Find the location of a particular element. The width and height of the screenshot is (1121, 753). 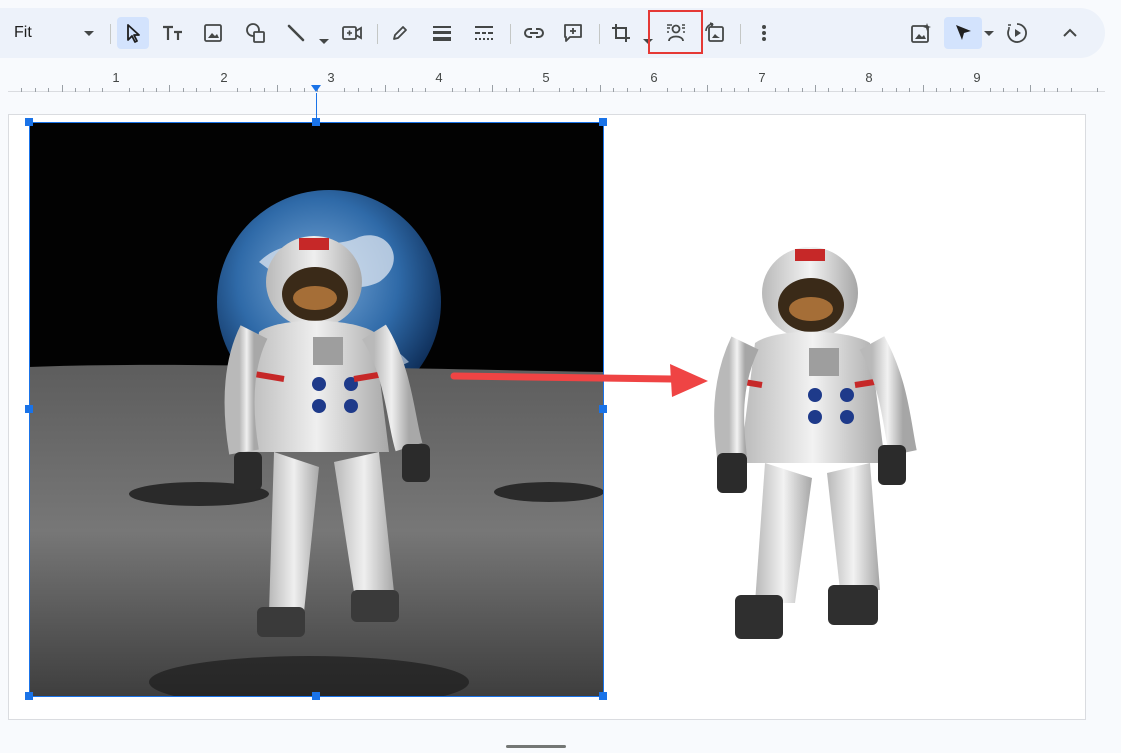

more-vert-icon is located at coordinates (764, 33).